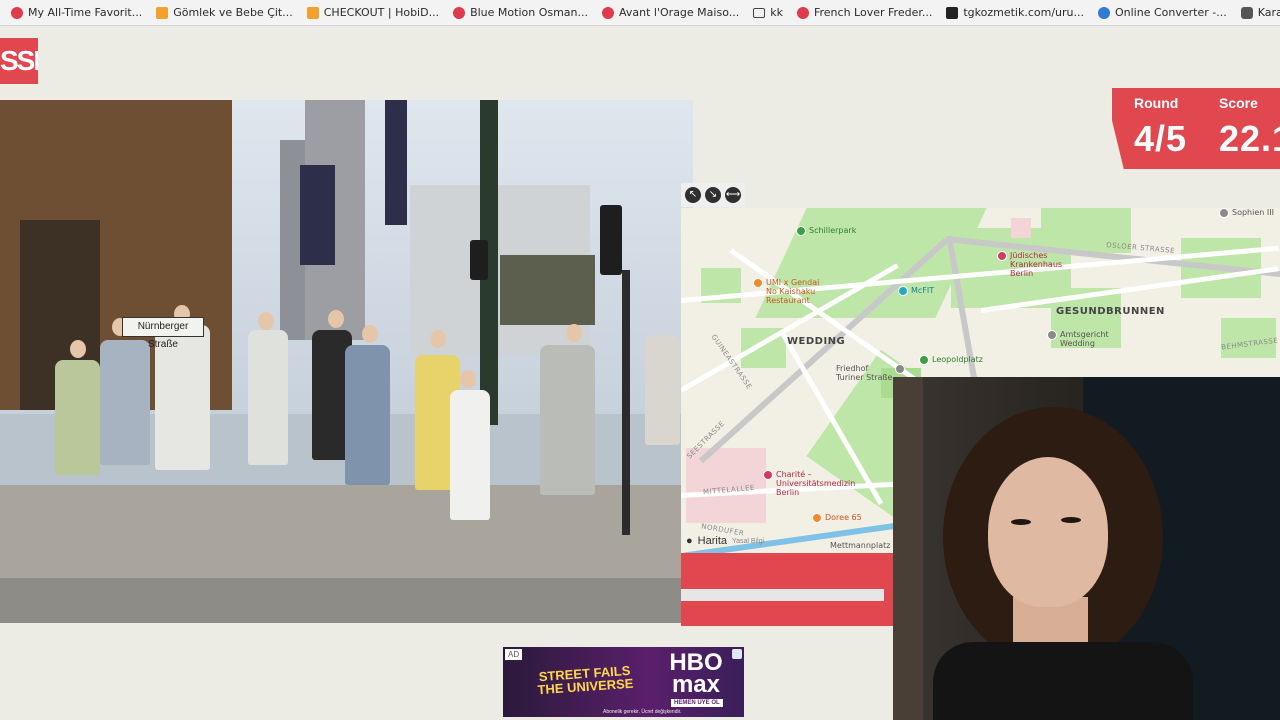 The image size is (1280, 720). I want to click on map-poi-label: Sophien III, so click(1253, 212).